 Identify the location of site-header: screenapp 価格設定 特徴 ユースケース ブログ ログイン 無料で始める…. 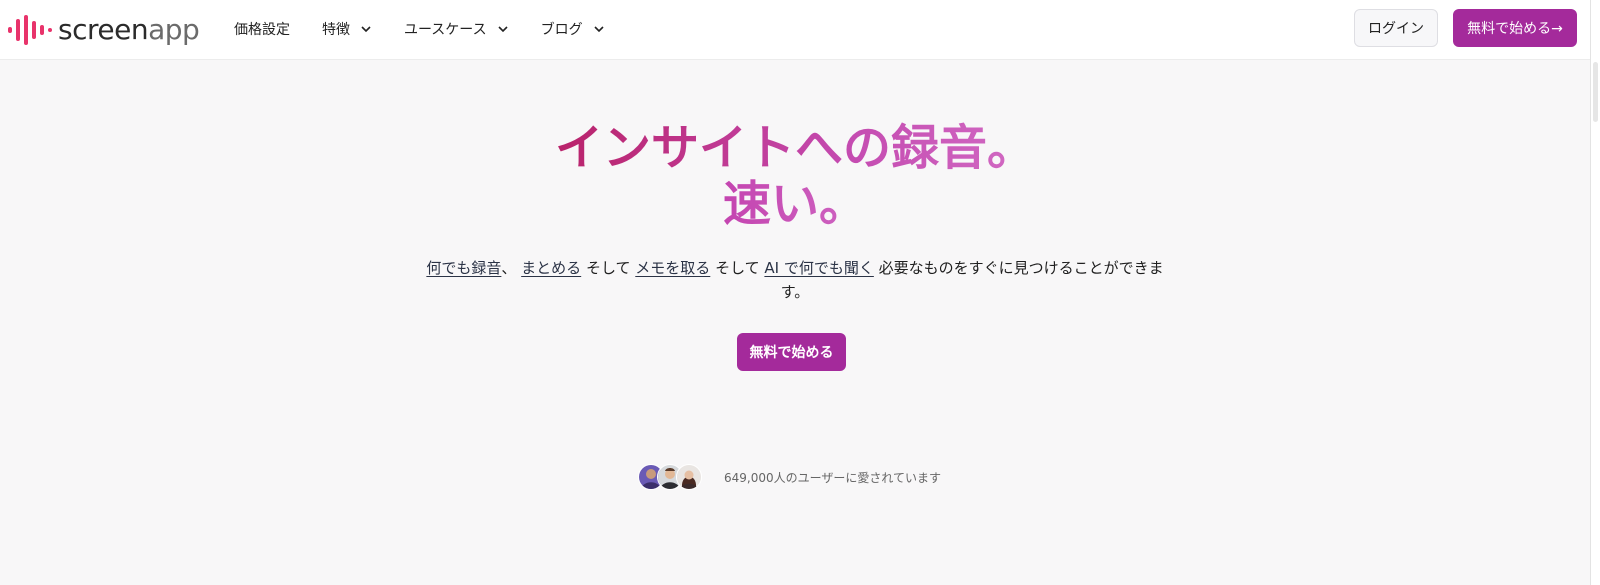
(800, 30).